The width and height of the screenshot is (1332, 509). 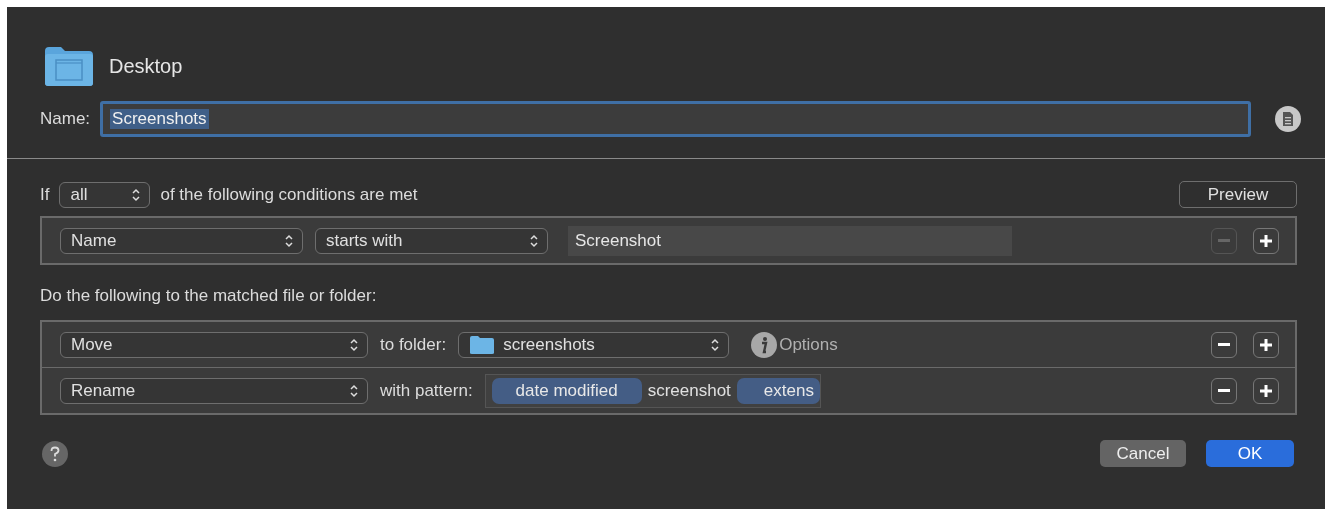 I want to click on document-icon, so click(x=1288, y=119).